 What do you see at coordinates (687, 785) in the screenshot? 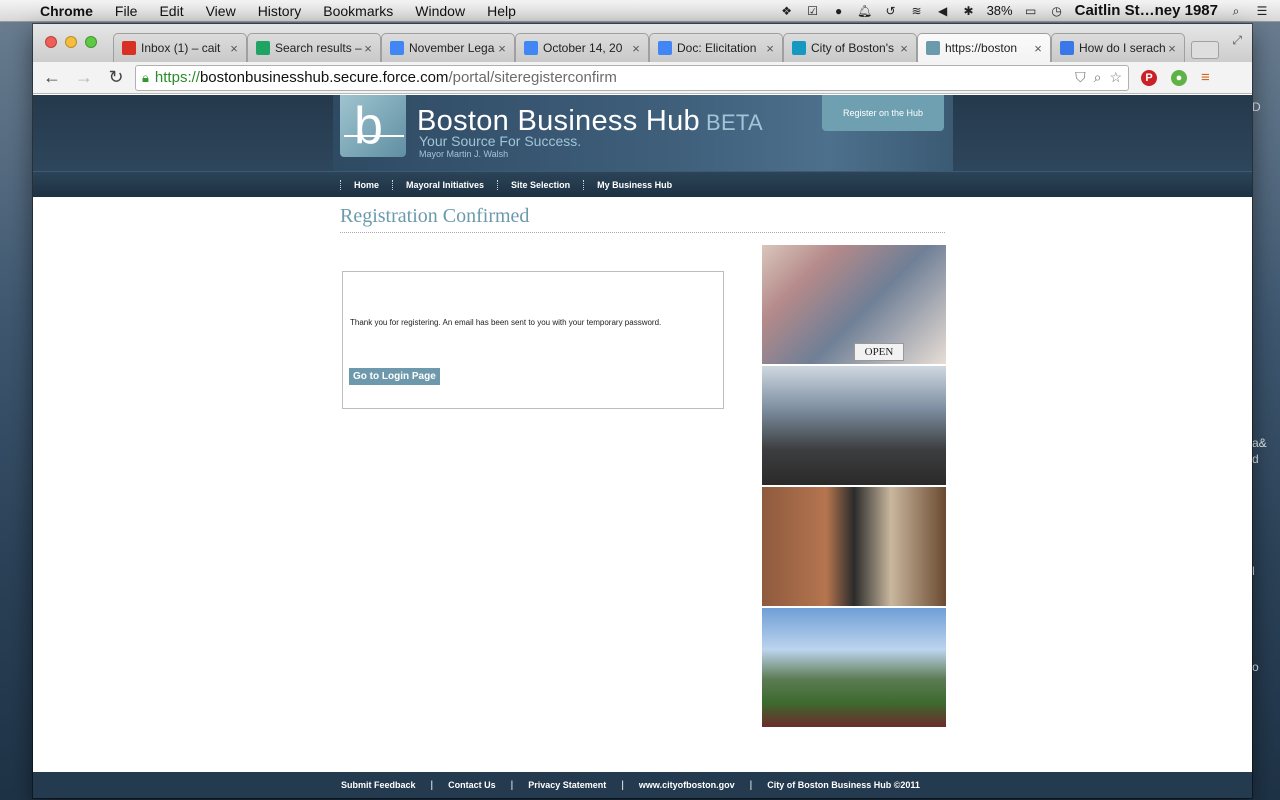
I see `footer-city-of-boston-link: www.cityofboston.gov` at bounding box center [687, 785].